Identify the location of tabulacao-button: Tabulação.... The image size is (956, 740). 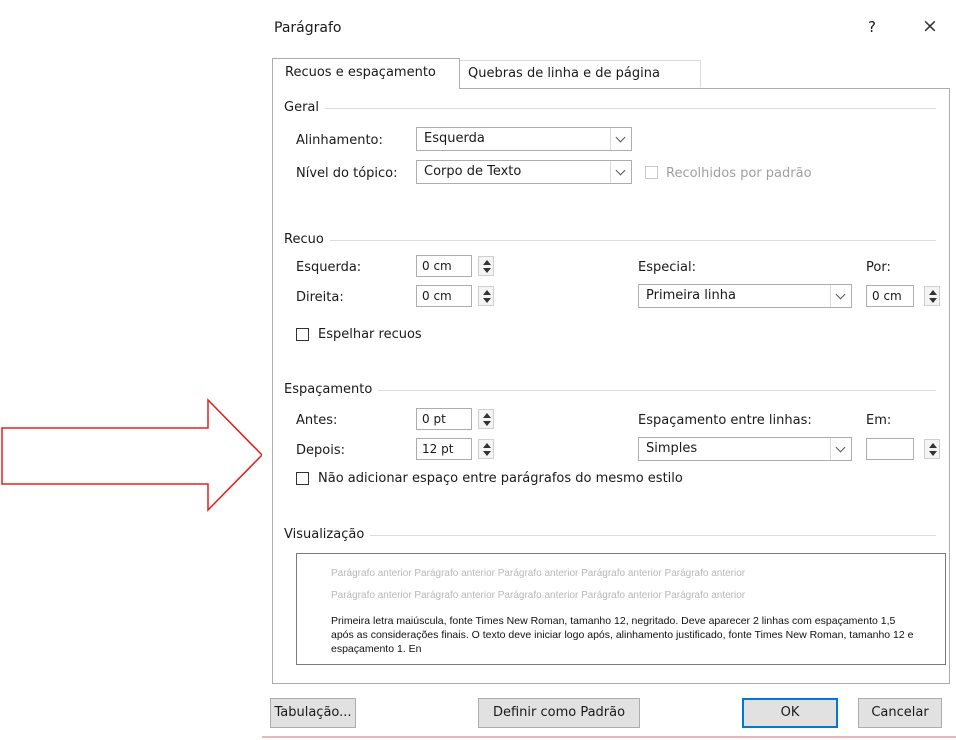
(313, 713).